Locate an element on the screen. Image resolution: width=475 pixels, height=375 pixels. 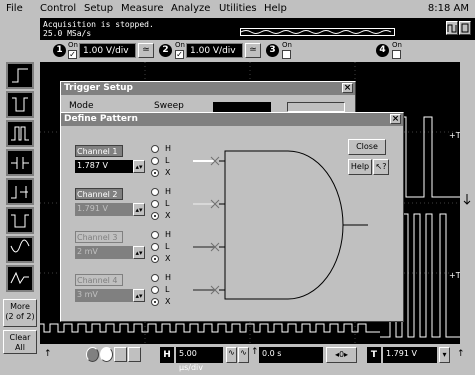
channel-2-spinner: ▴▾ is located at coordinates (139, 209).